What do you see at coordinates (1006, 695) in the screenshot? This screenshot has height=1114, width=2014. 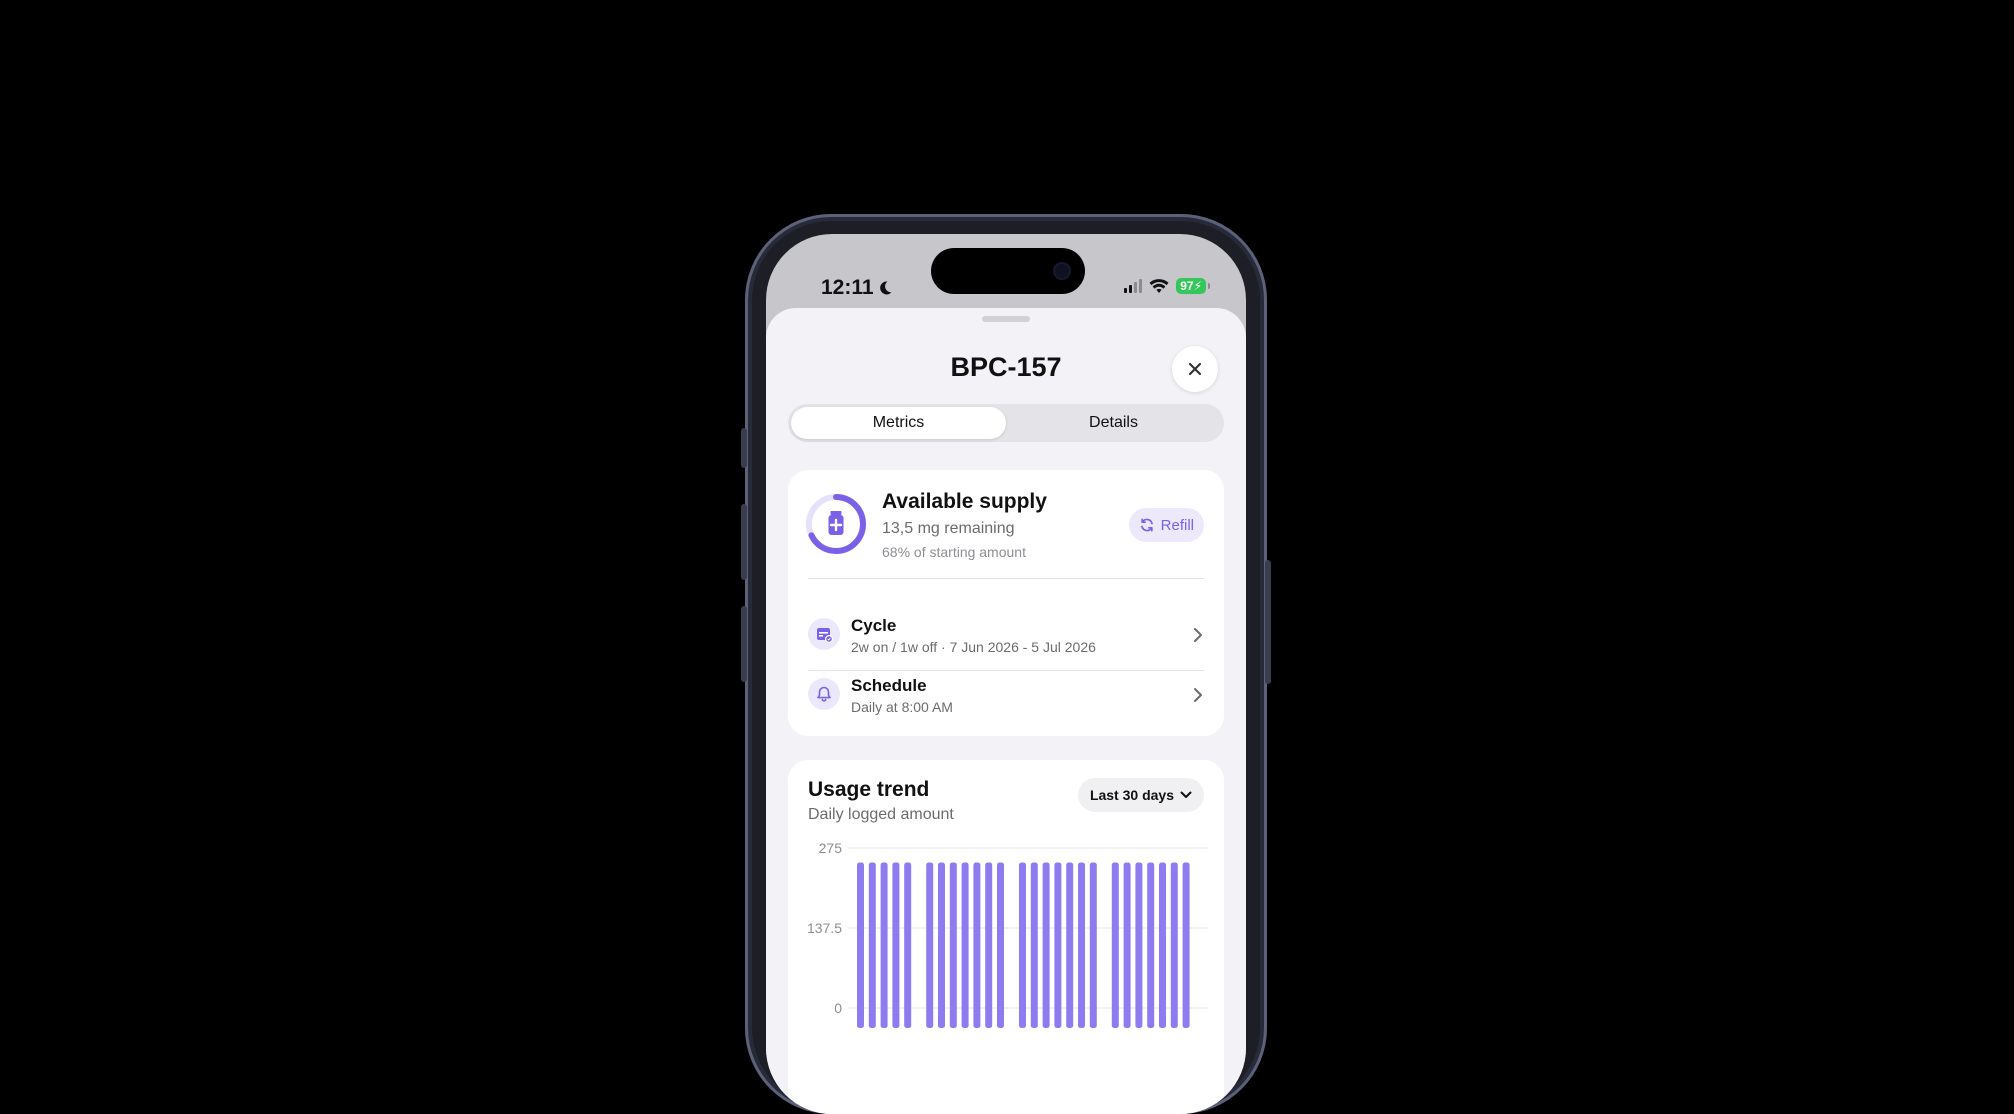 I see `schedule-row: Schedule Daily at 8:00 AM` at bounding box center [1006, 695].